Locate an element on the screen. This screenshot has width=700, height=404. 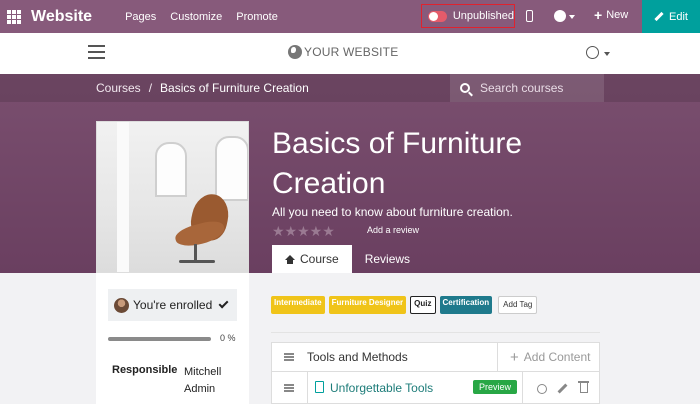
search-input is located at coordinates (530, 88).